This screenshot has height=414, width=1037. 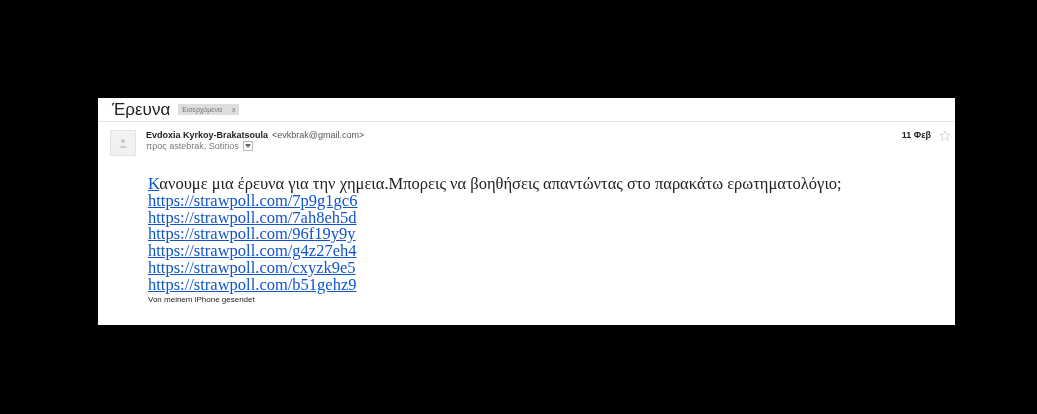 What do you see at coordinates (252, 251) in the screenshot?
I see `link: https://strawpoll.com/g4z27eh4` at bounding box center [252, 251].